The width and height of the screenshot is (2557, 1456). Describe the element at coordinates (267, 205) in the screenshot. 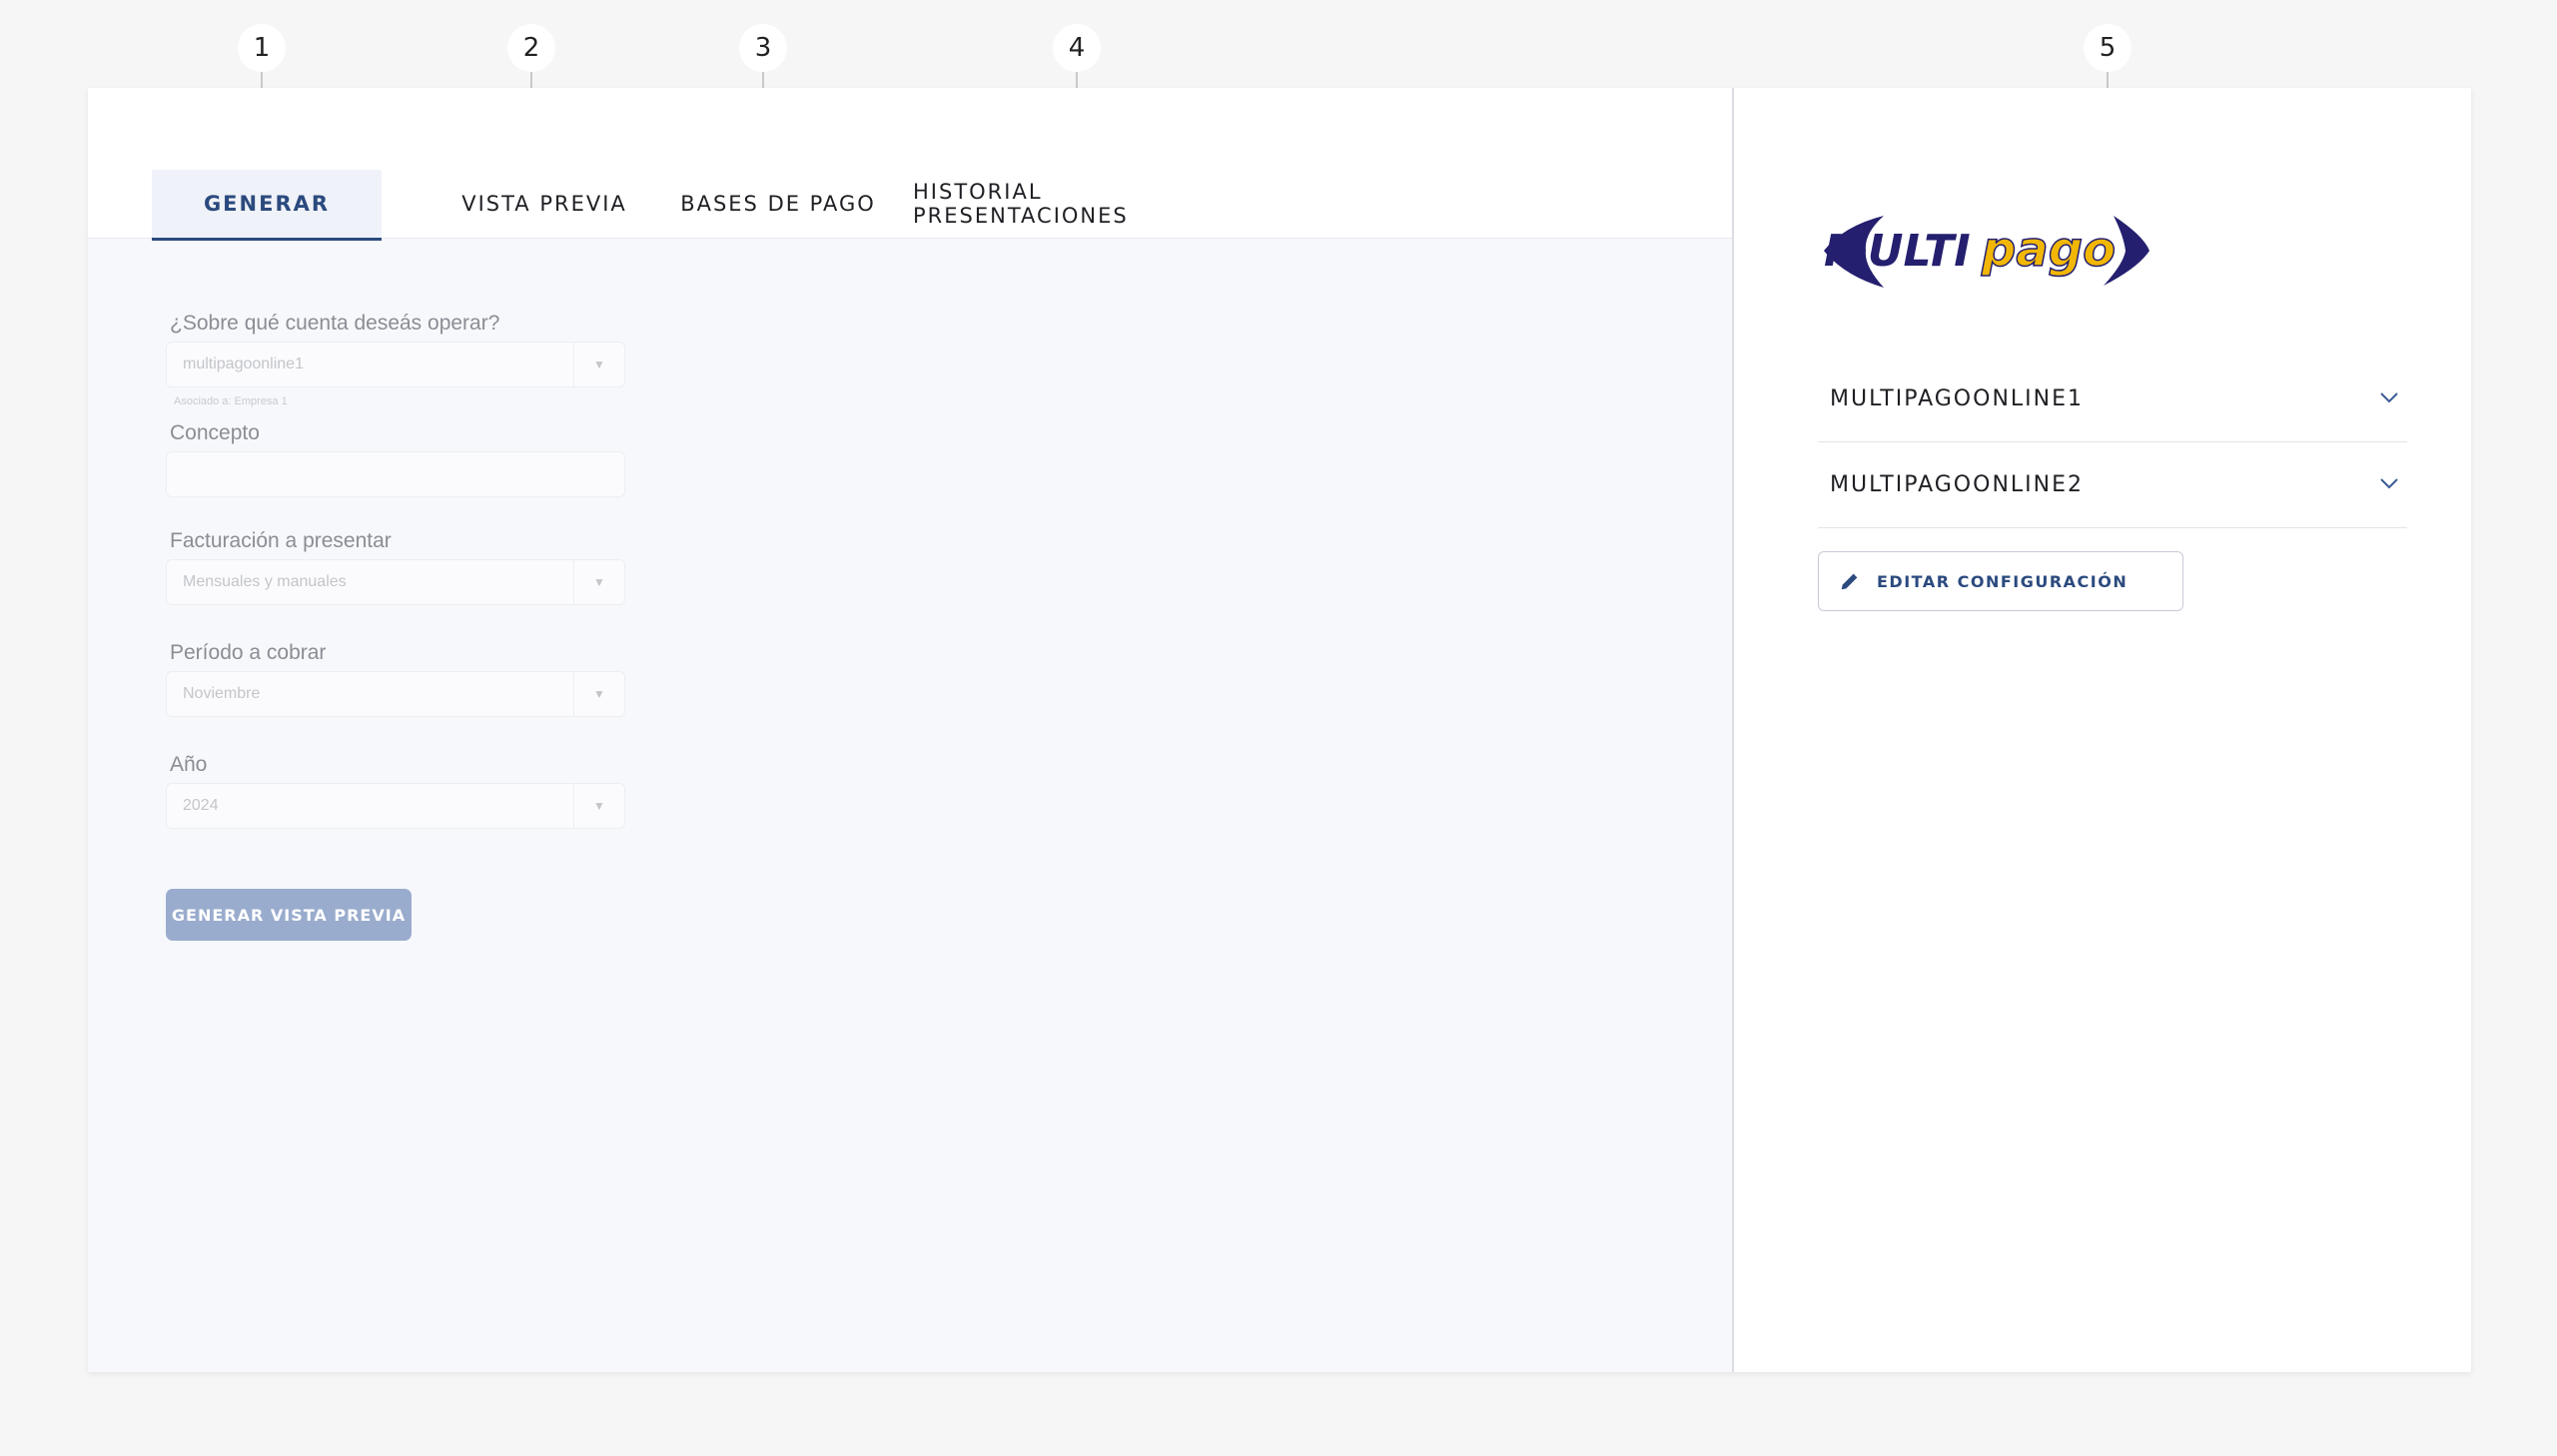

I see `tab-generar: GENERAR` at that location.